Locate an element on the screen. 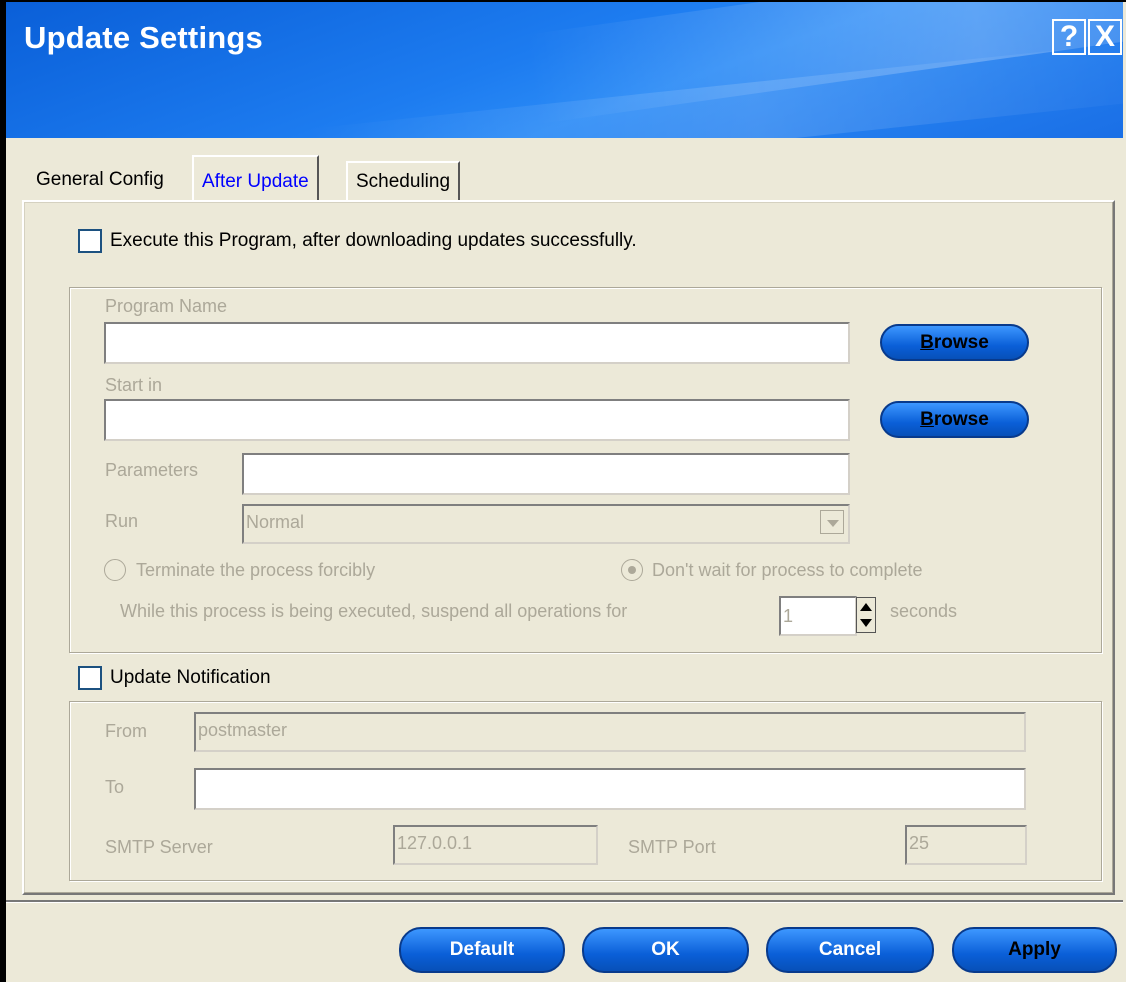 This screenshot has width=1126, height=982. dont-wait-radio is located at coordinates (632, 570).